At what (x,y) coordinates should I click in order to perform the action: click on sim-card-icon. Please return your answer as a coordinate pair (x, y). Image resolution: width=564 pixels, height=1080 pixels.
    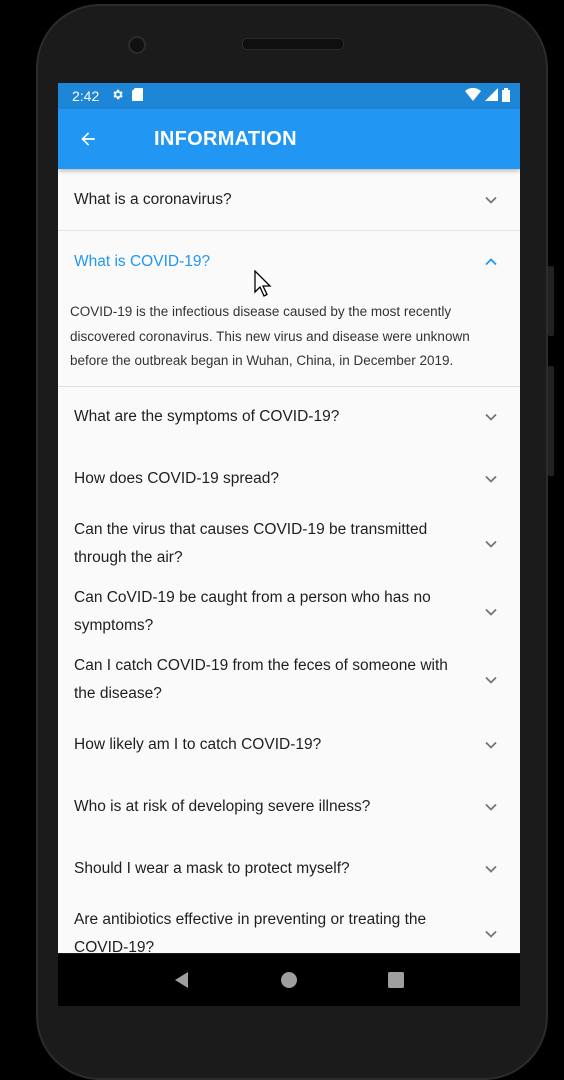
    Looking at the image, I should click on (138, 96).